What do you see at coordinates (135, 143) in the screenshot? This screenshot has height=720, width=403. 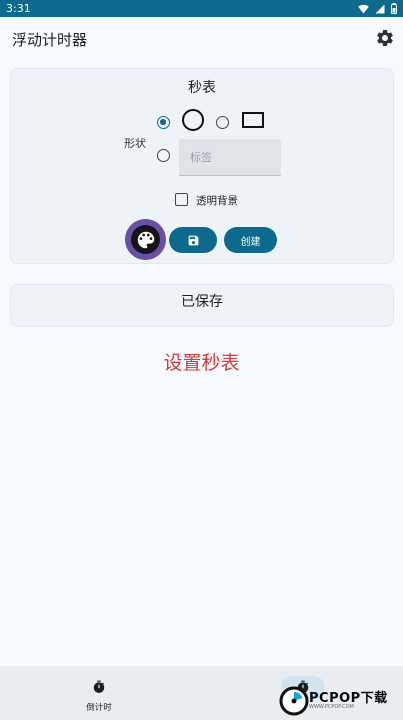 I see `shape-label: 形状` at bounding box center [135, 143].